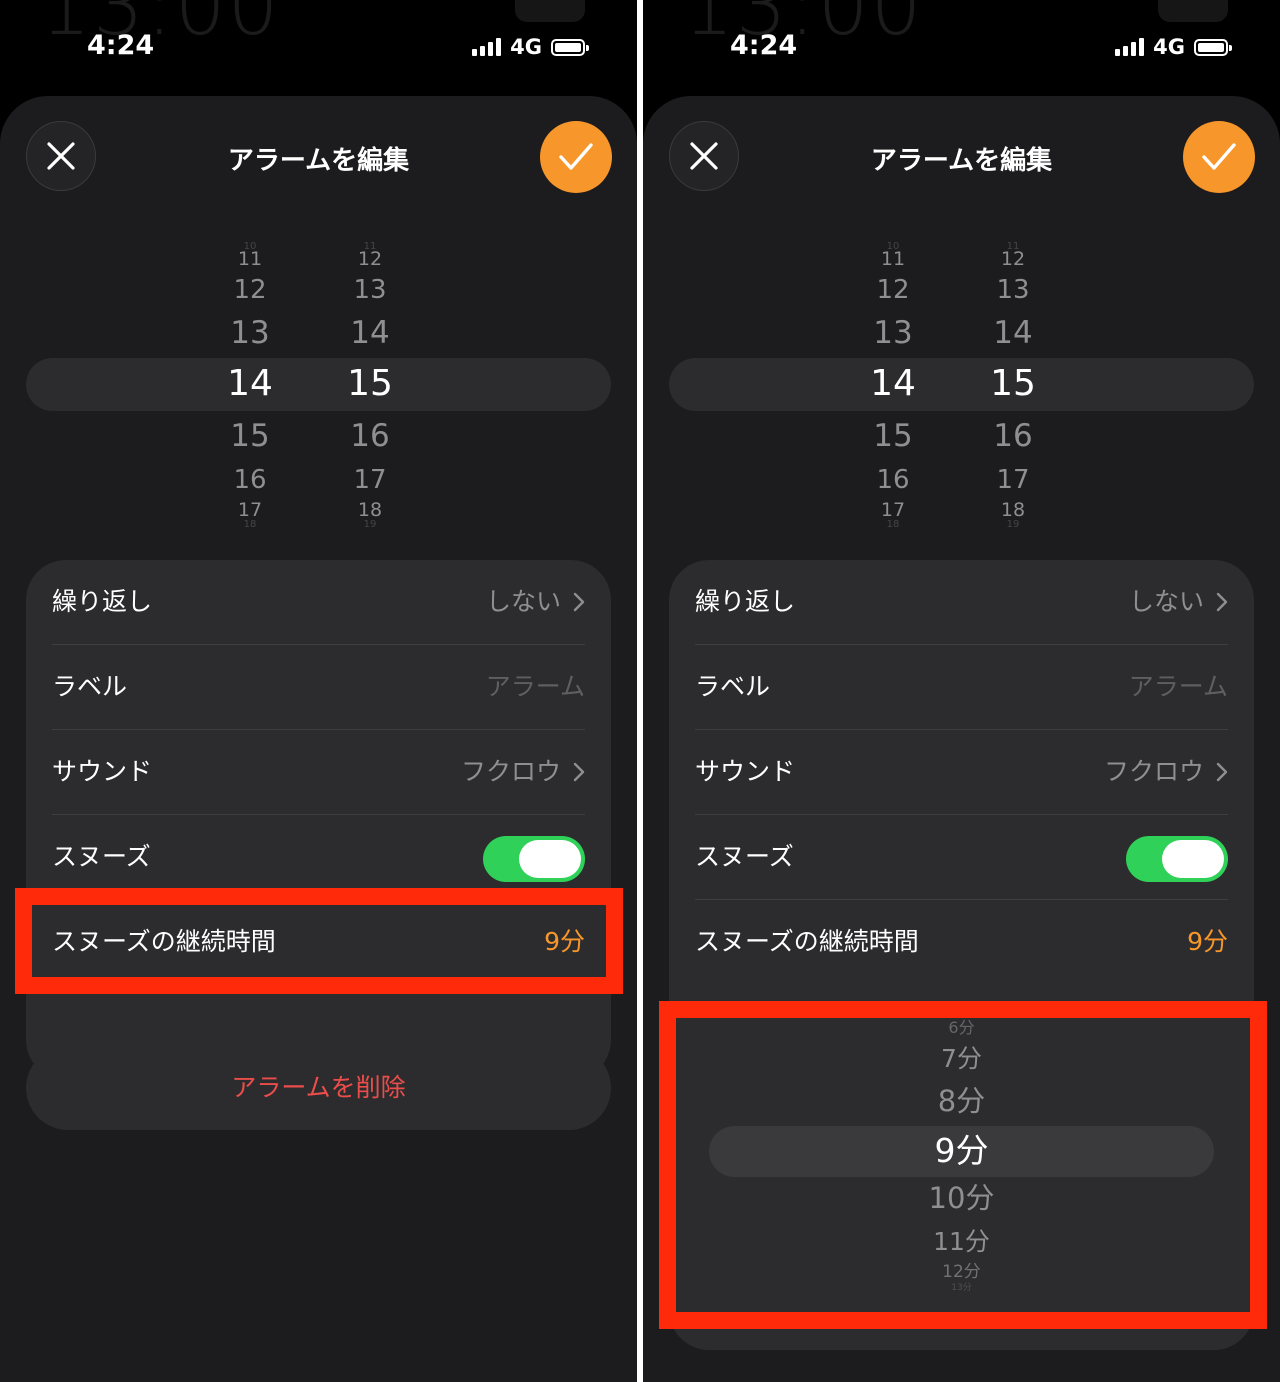 The width and height of the screenshot is (1280, 1382). I want to click on snooze-duration-value: 9分, so click(1207, 941).